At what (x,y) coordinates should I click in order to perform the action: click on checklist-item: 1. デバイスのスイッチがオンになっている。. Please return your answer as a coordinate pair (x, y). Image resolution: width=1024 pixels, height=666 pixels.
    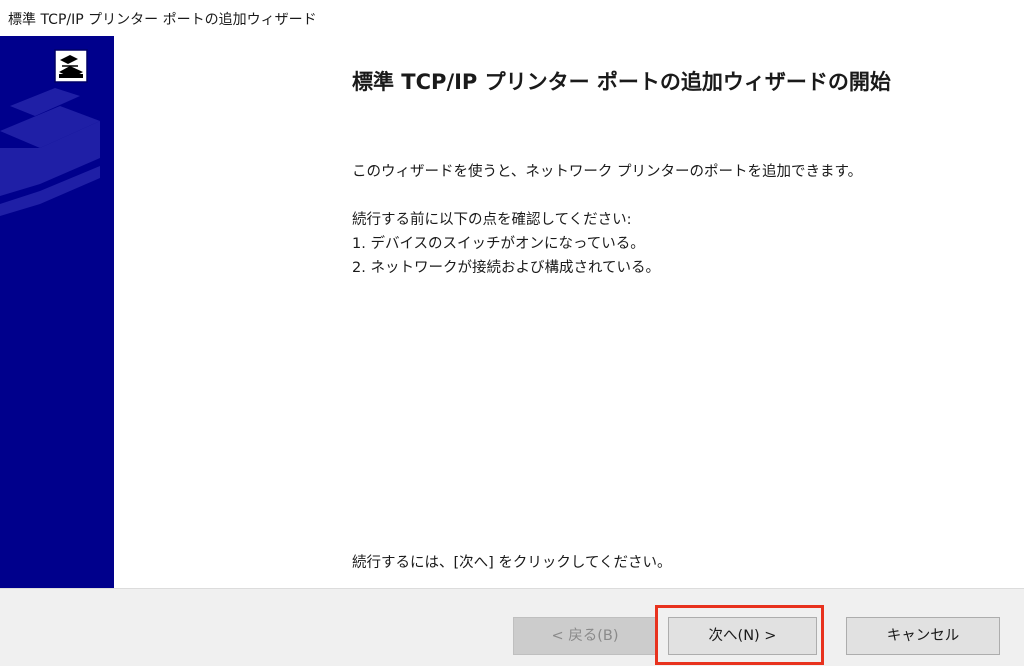
    Looking at the image, I should click on (498, 244).